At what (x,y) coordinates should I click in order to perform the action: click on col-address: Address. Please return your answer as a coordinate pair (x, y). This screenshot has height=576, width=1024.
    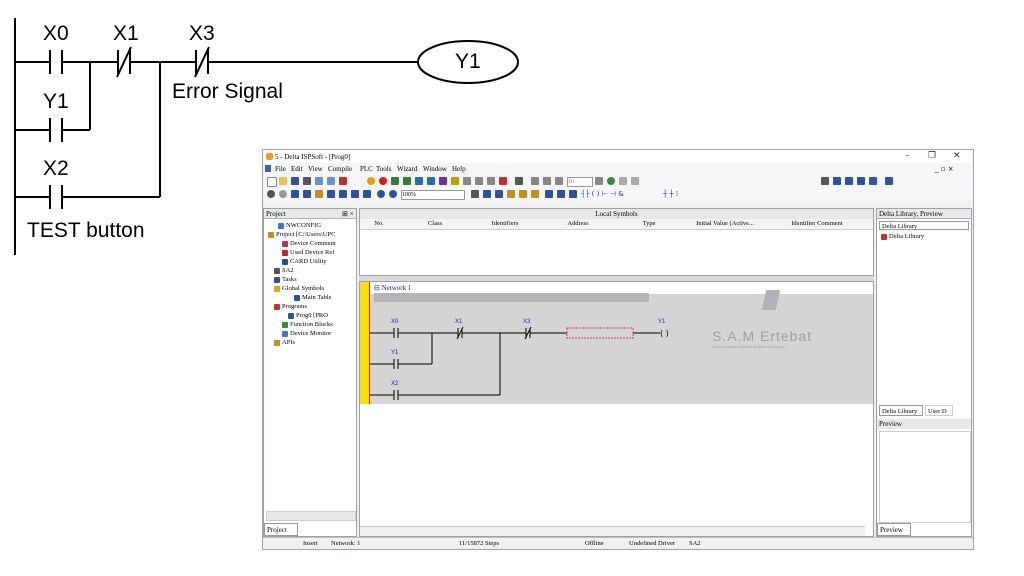
    Looking at the image, I should click on (578, 223).